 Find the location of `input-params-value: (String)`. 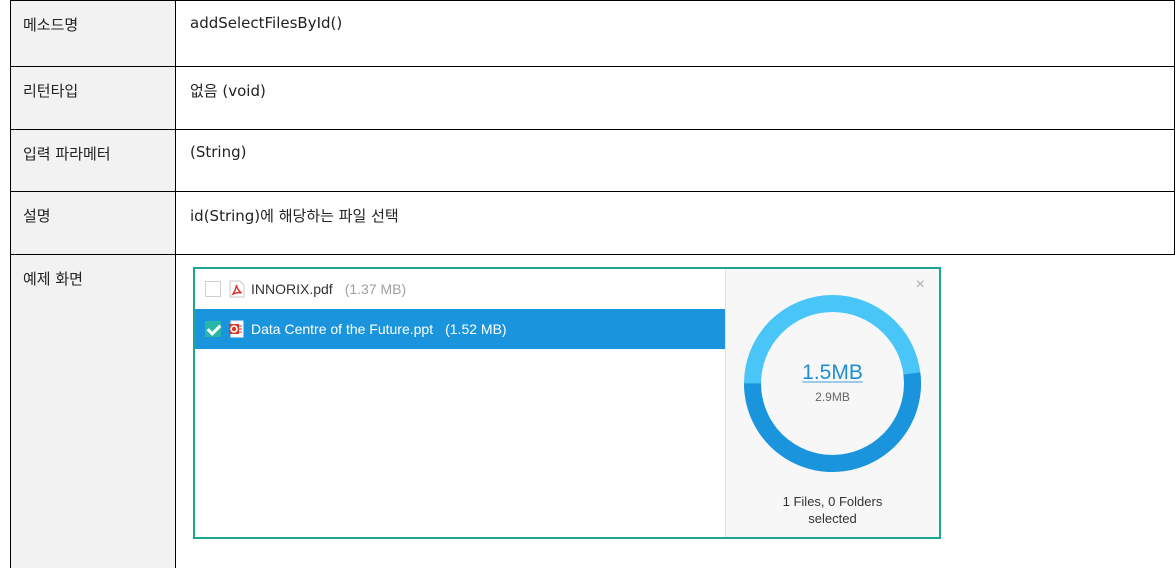

input-params-value: (String) is located at coordinates (675, 161).